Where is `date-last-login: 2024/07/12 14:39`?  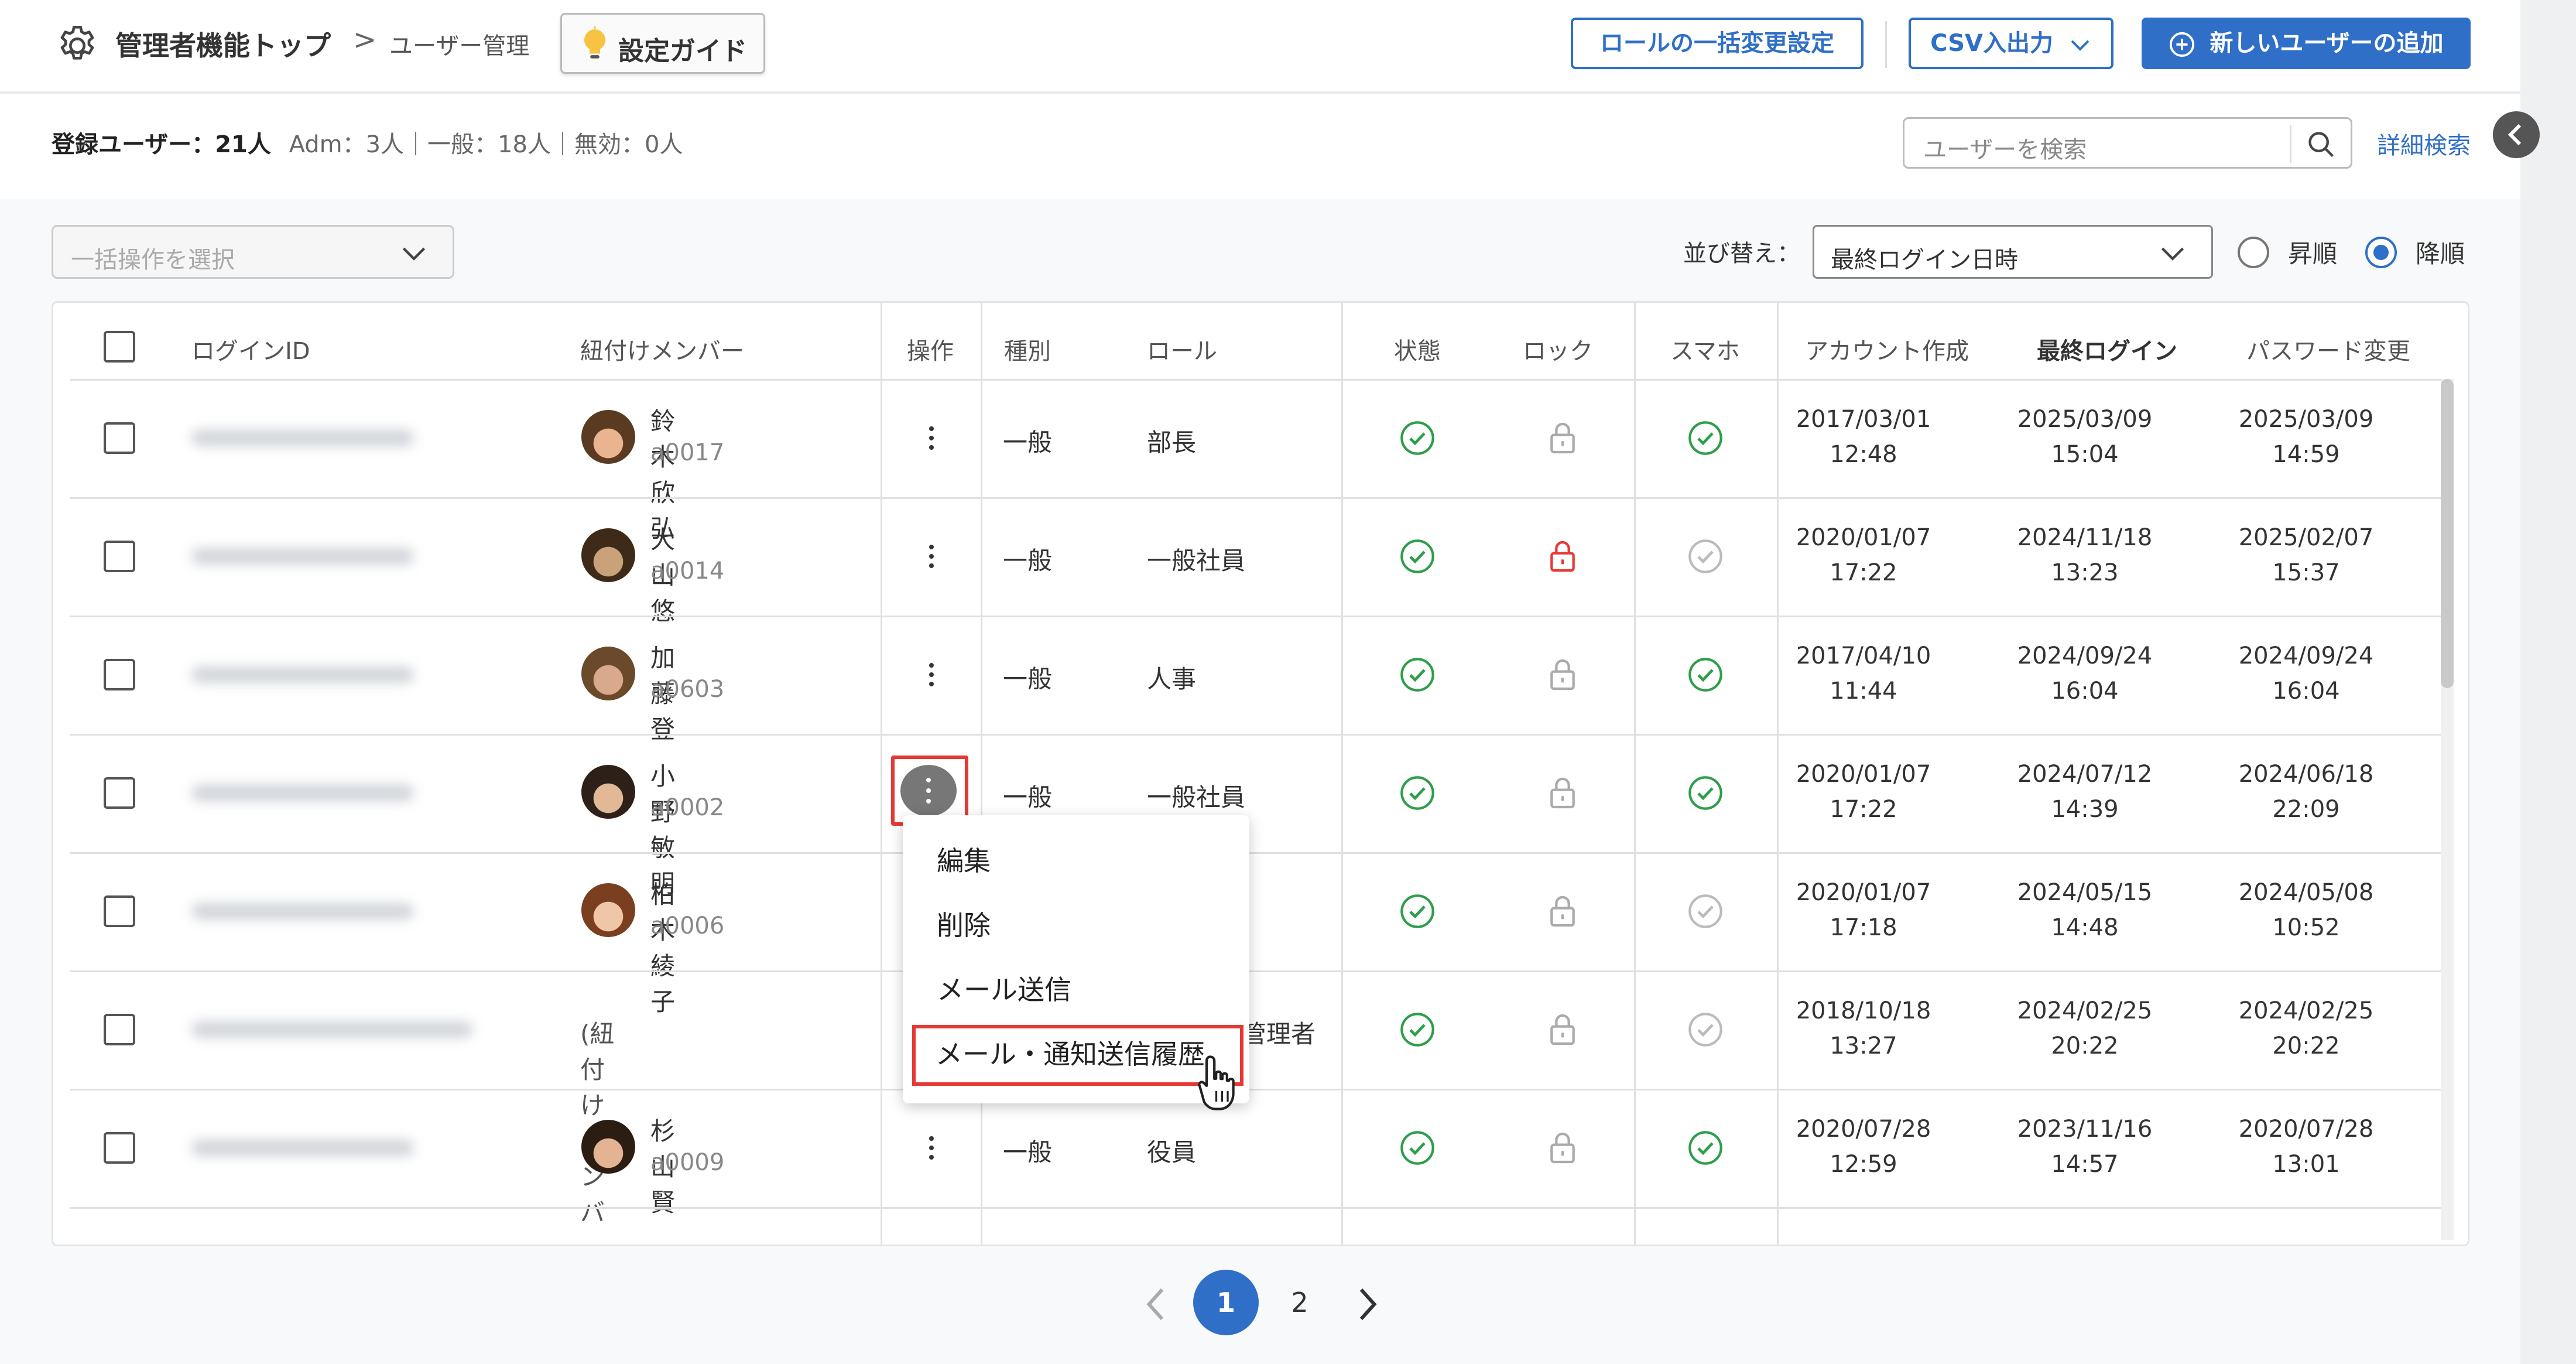
date-last-login: 2024/07/12 14:39 is located at coordinates (2085, 792).